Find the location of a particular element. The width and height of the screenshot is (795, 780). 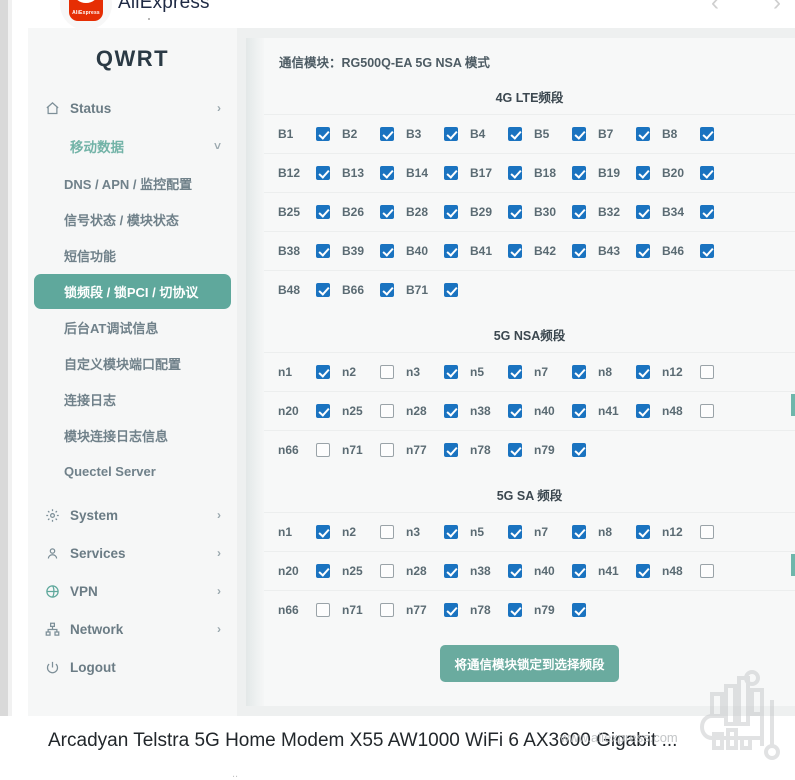

band-checkbox-B29 is located at coordinates (515, 212).